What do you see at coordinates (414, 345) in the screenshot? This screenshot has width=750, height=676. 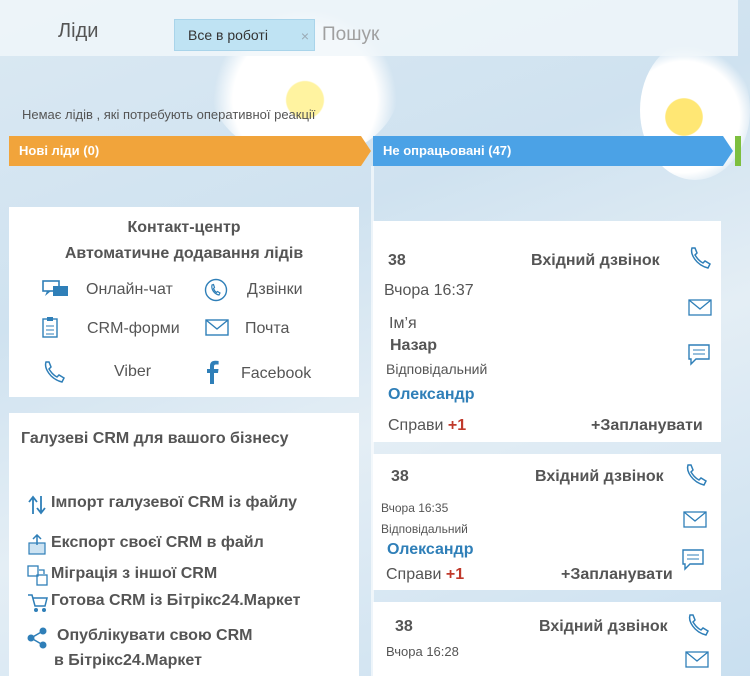 I see `lead-name: Назар` at bounding box center [414, 345].